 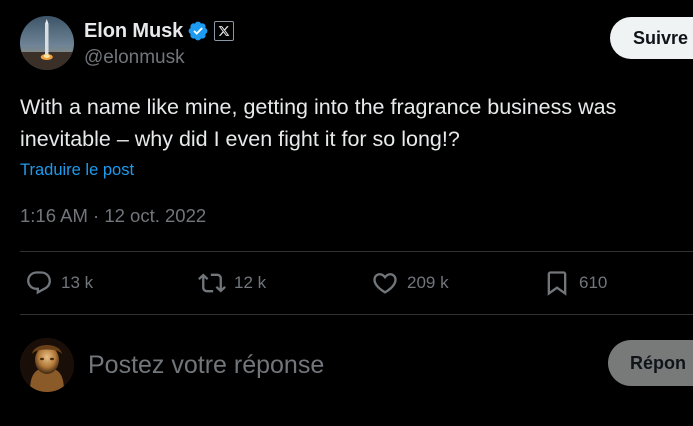 I want to click on reply-count: 13 k, so click(x=77, y=282).